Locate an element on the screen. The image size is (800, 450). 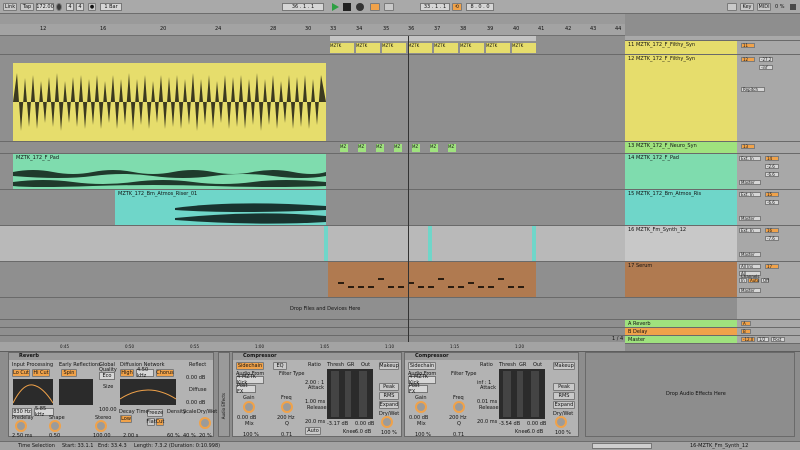
lo-cut-toggle: Lo Cut is located at coordinates (21, 373).